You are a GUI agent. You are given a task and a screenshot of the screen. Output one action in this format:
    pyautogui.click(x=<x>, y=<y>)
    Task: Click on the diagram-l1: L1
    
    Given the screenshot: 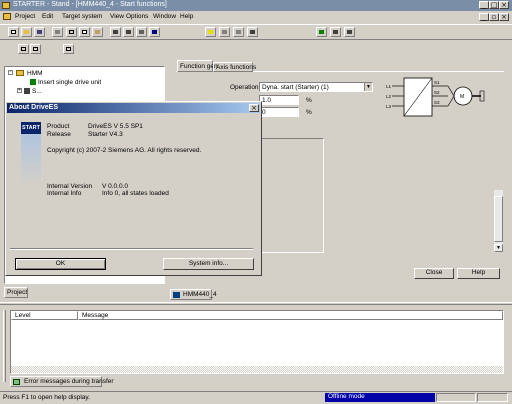 What is the action you would take?
    pyautogui.click(x=389, y=86)
    